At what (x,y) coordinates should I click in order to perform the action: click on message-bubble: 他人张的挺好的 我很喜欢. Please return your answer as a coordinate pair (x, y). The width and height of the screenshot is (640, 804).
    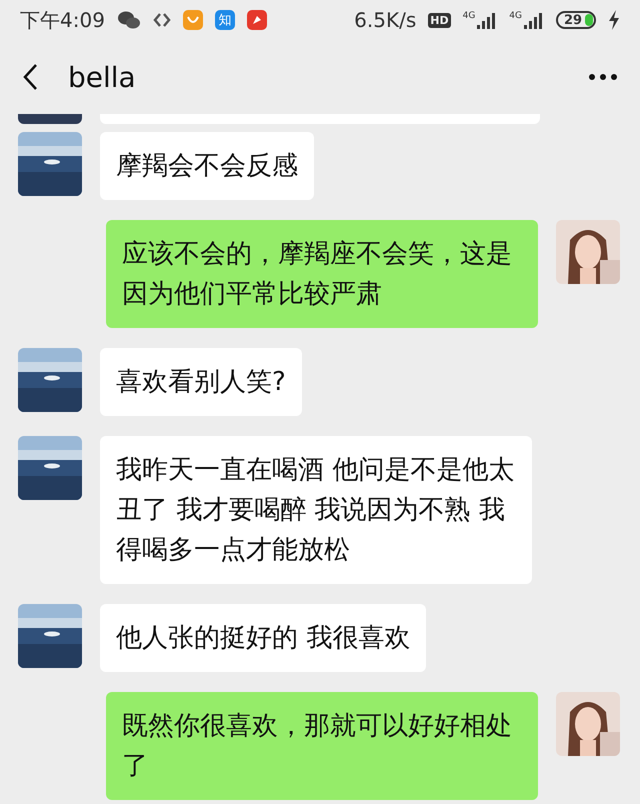
    Looking at the image, I should click on (263, 638).